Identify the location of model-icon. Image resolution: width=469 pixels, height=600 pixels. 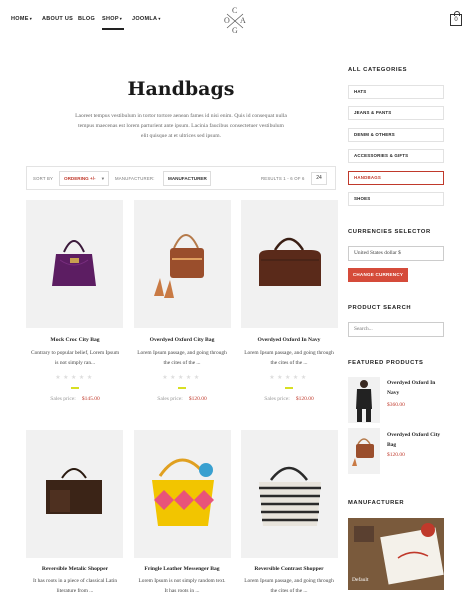
(364, 401).